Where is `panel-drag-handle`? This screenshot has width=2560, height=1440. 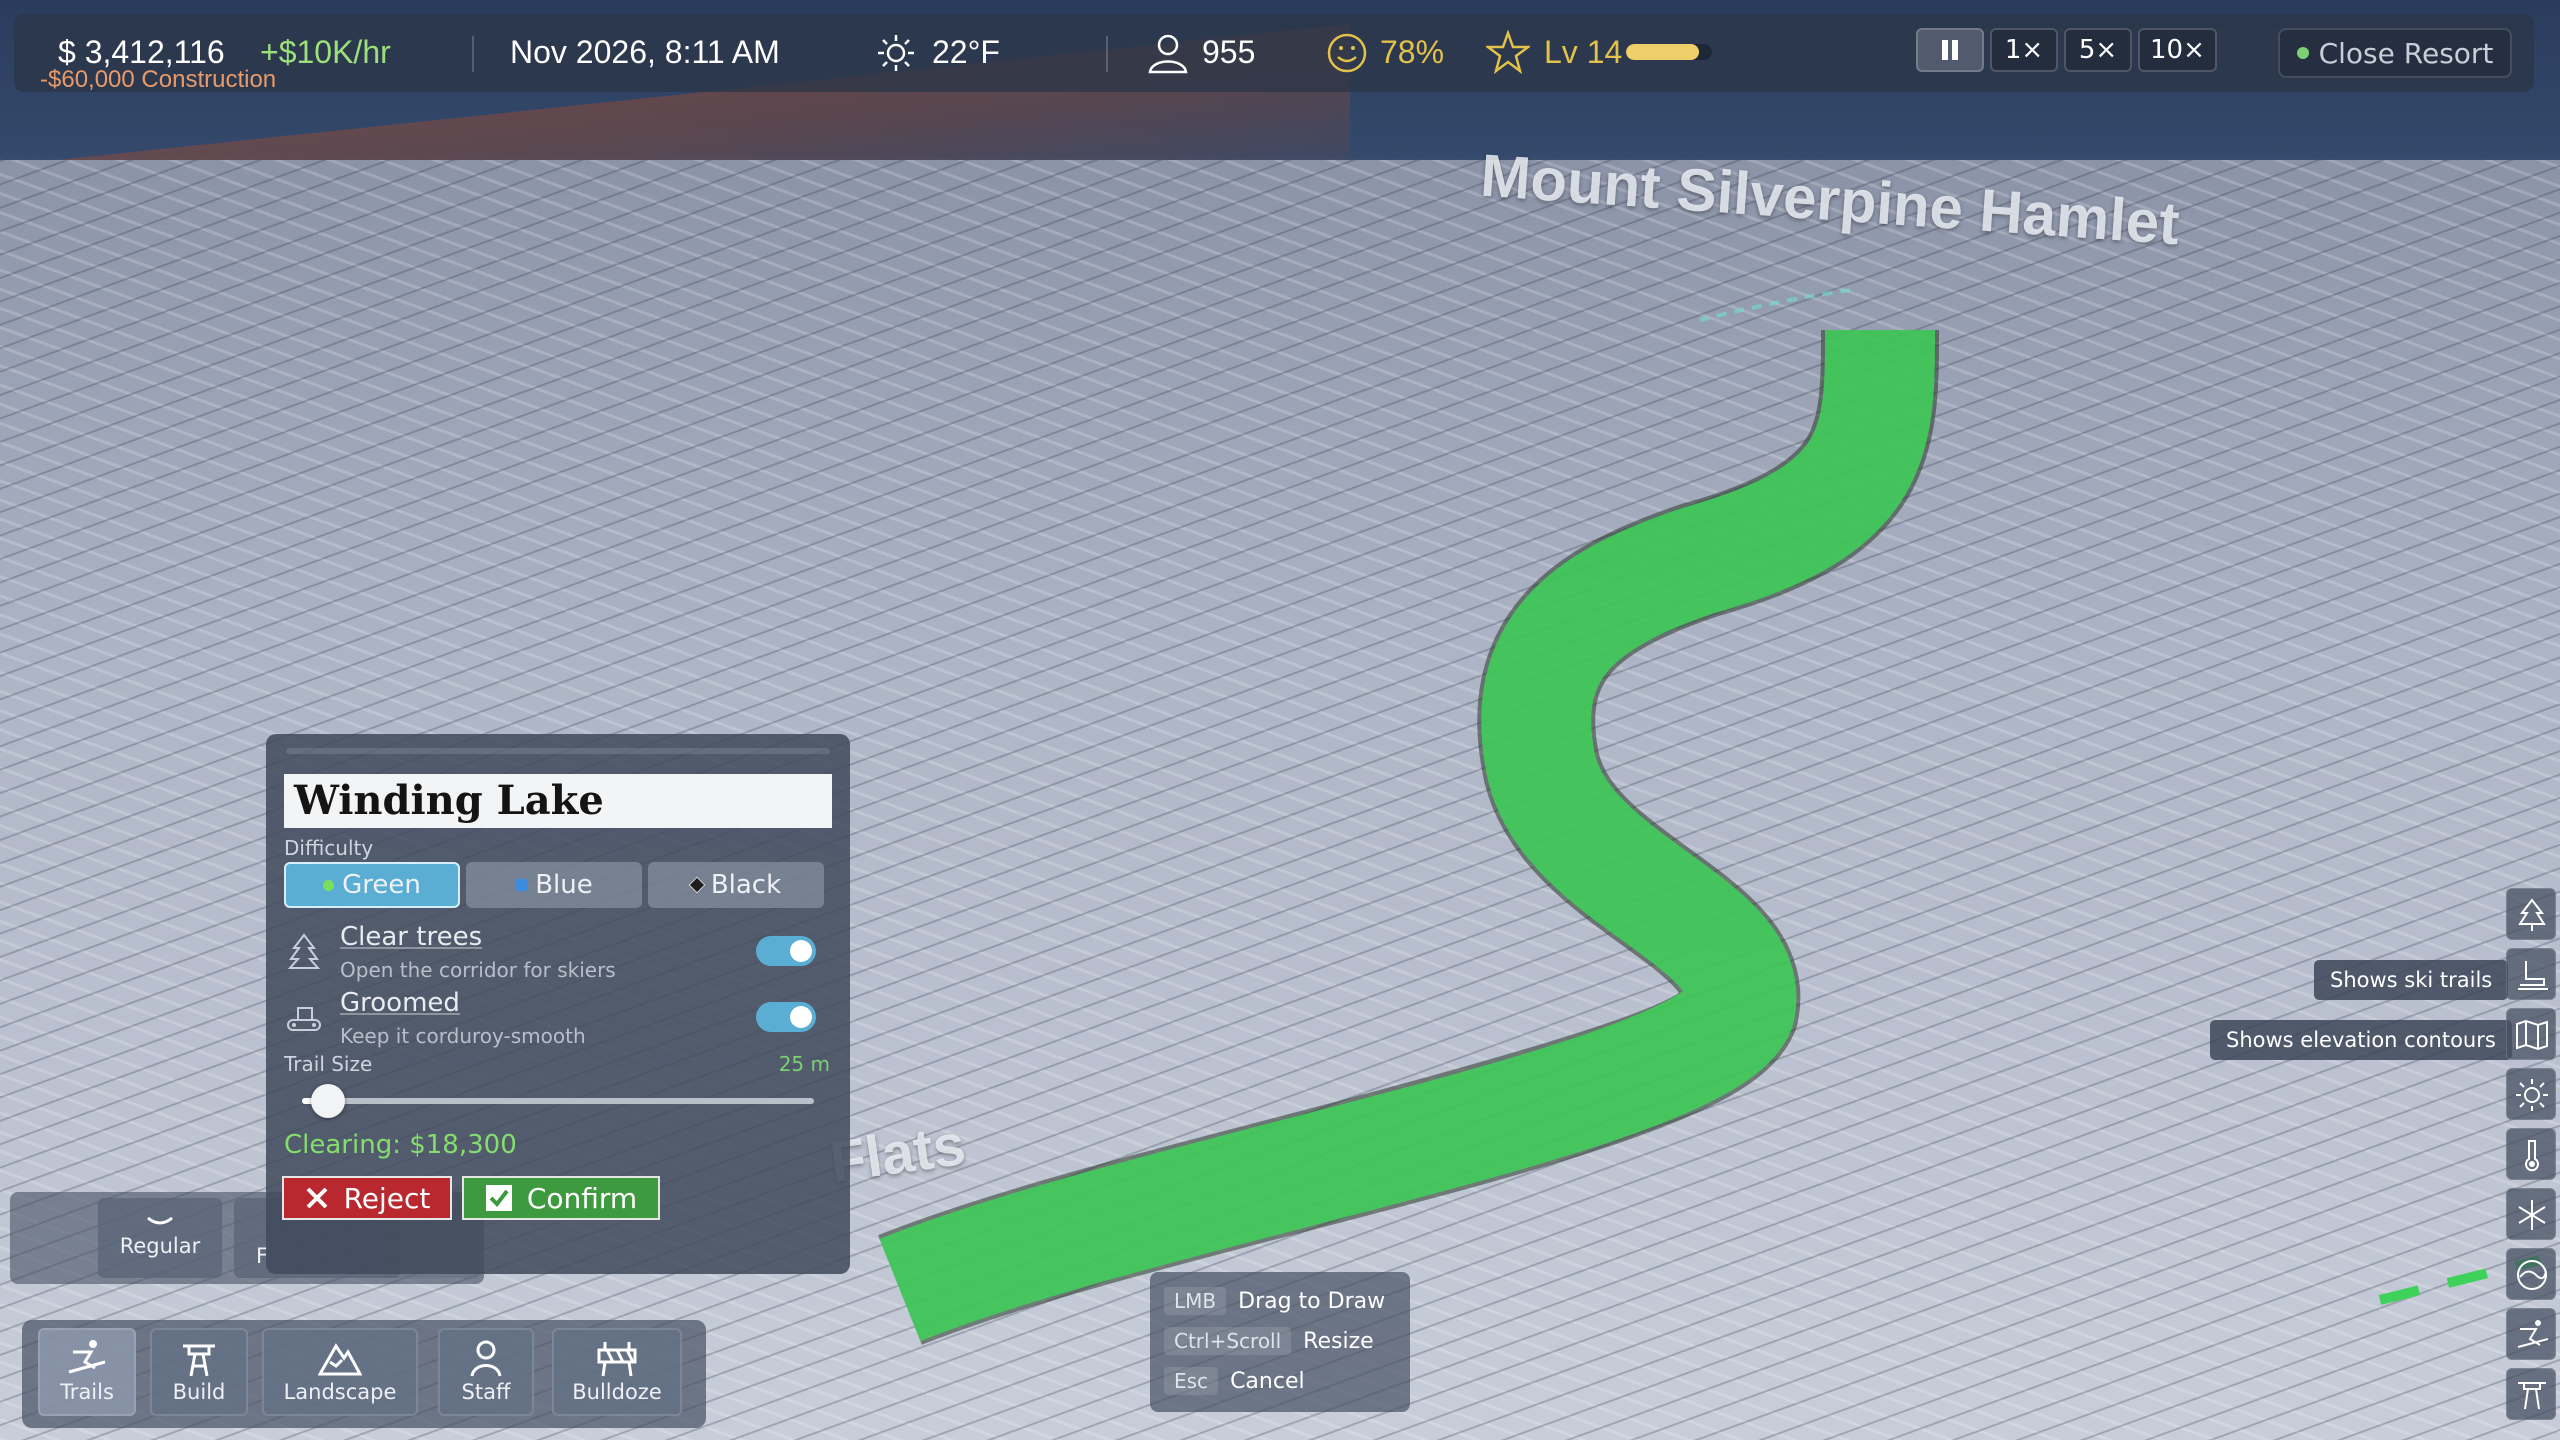
panel-drag-handle is located at coordinates (558, 751).